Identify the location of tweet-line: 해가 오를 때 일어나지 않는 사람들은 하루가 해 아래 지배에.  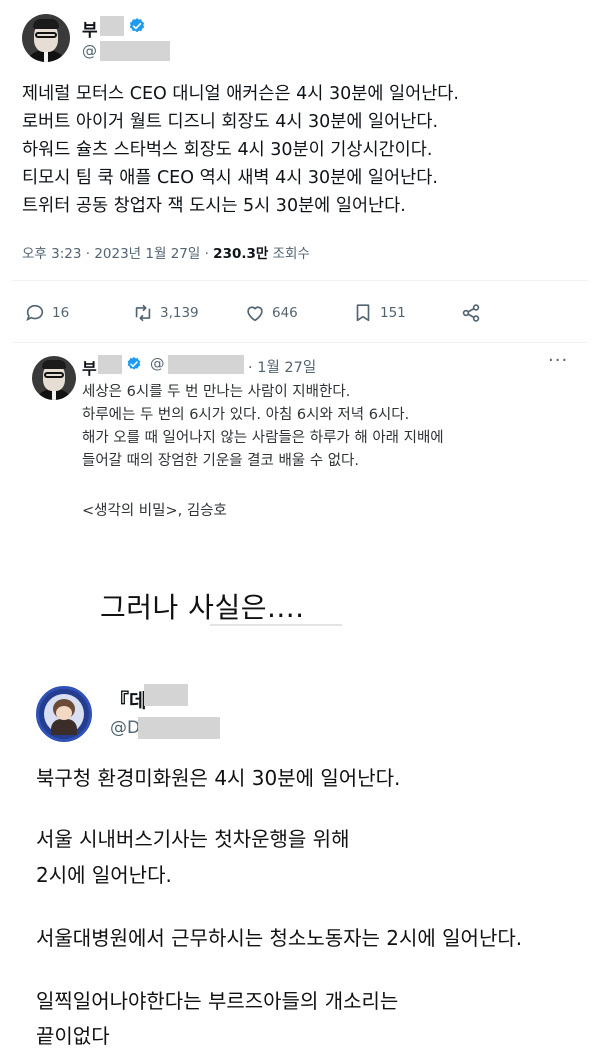
(263, 438).